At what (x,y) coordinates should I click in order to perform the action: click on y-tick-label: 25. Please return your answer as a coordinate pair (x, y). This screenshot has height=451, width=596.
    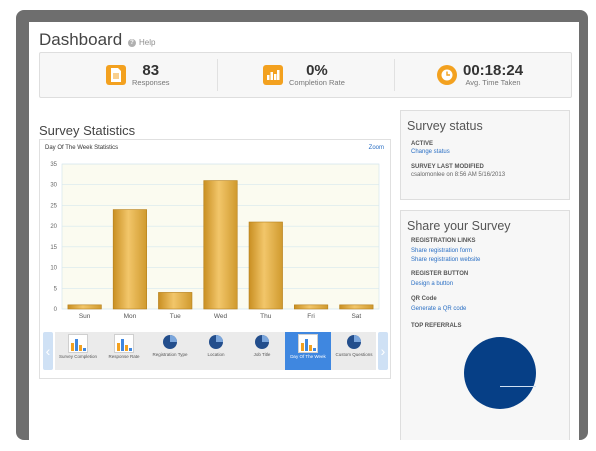
    Looking at the image, I should click on (53, 206).